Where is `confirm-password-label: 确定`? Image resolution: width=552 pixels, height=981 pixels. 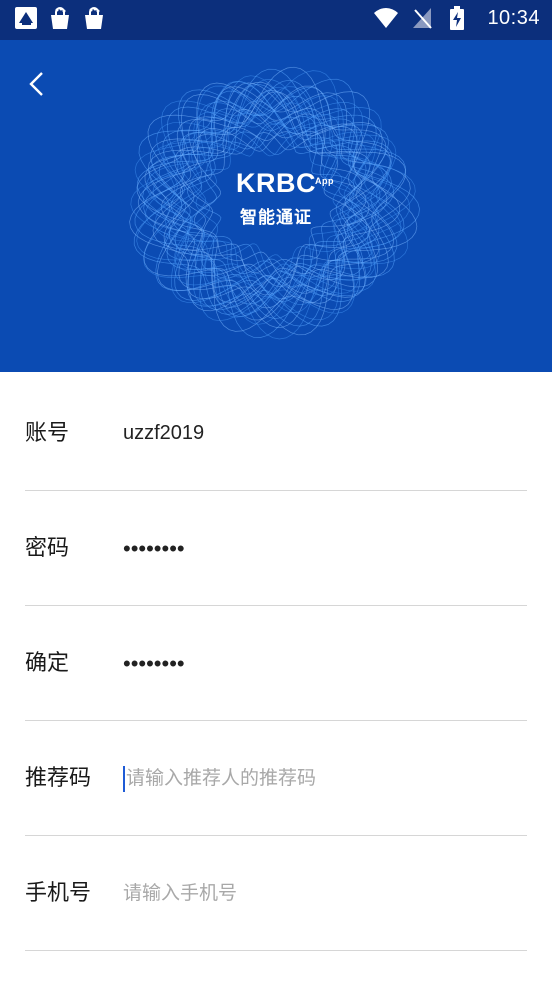 confirm-password-label: 确定 is located at coordinates (47, 663).